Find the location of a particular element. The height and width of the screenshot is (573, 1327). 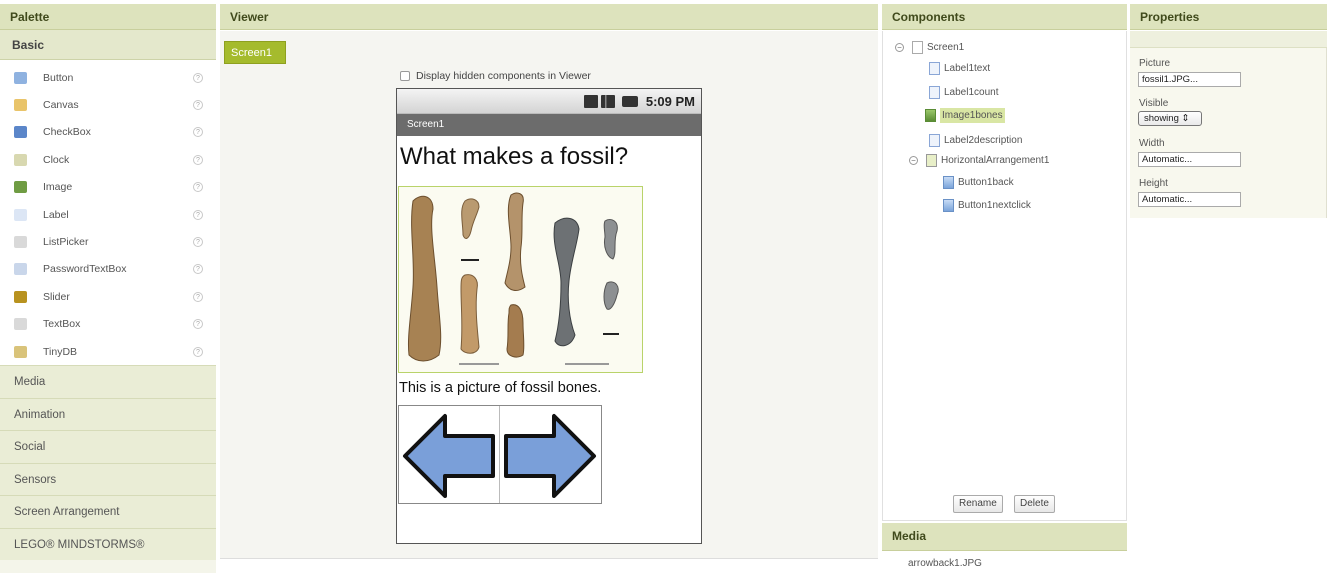

palette-item-clock: Clock? is located at coordinates (108, 159).